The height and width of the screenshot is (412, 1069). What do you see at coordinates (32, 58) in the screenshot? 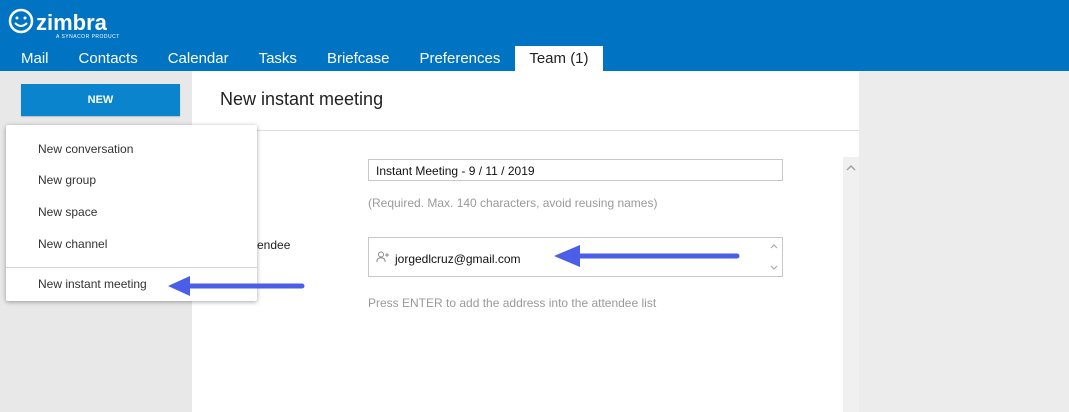
I see `tab-mail: Mail` at bounding box center [32, 58].